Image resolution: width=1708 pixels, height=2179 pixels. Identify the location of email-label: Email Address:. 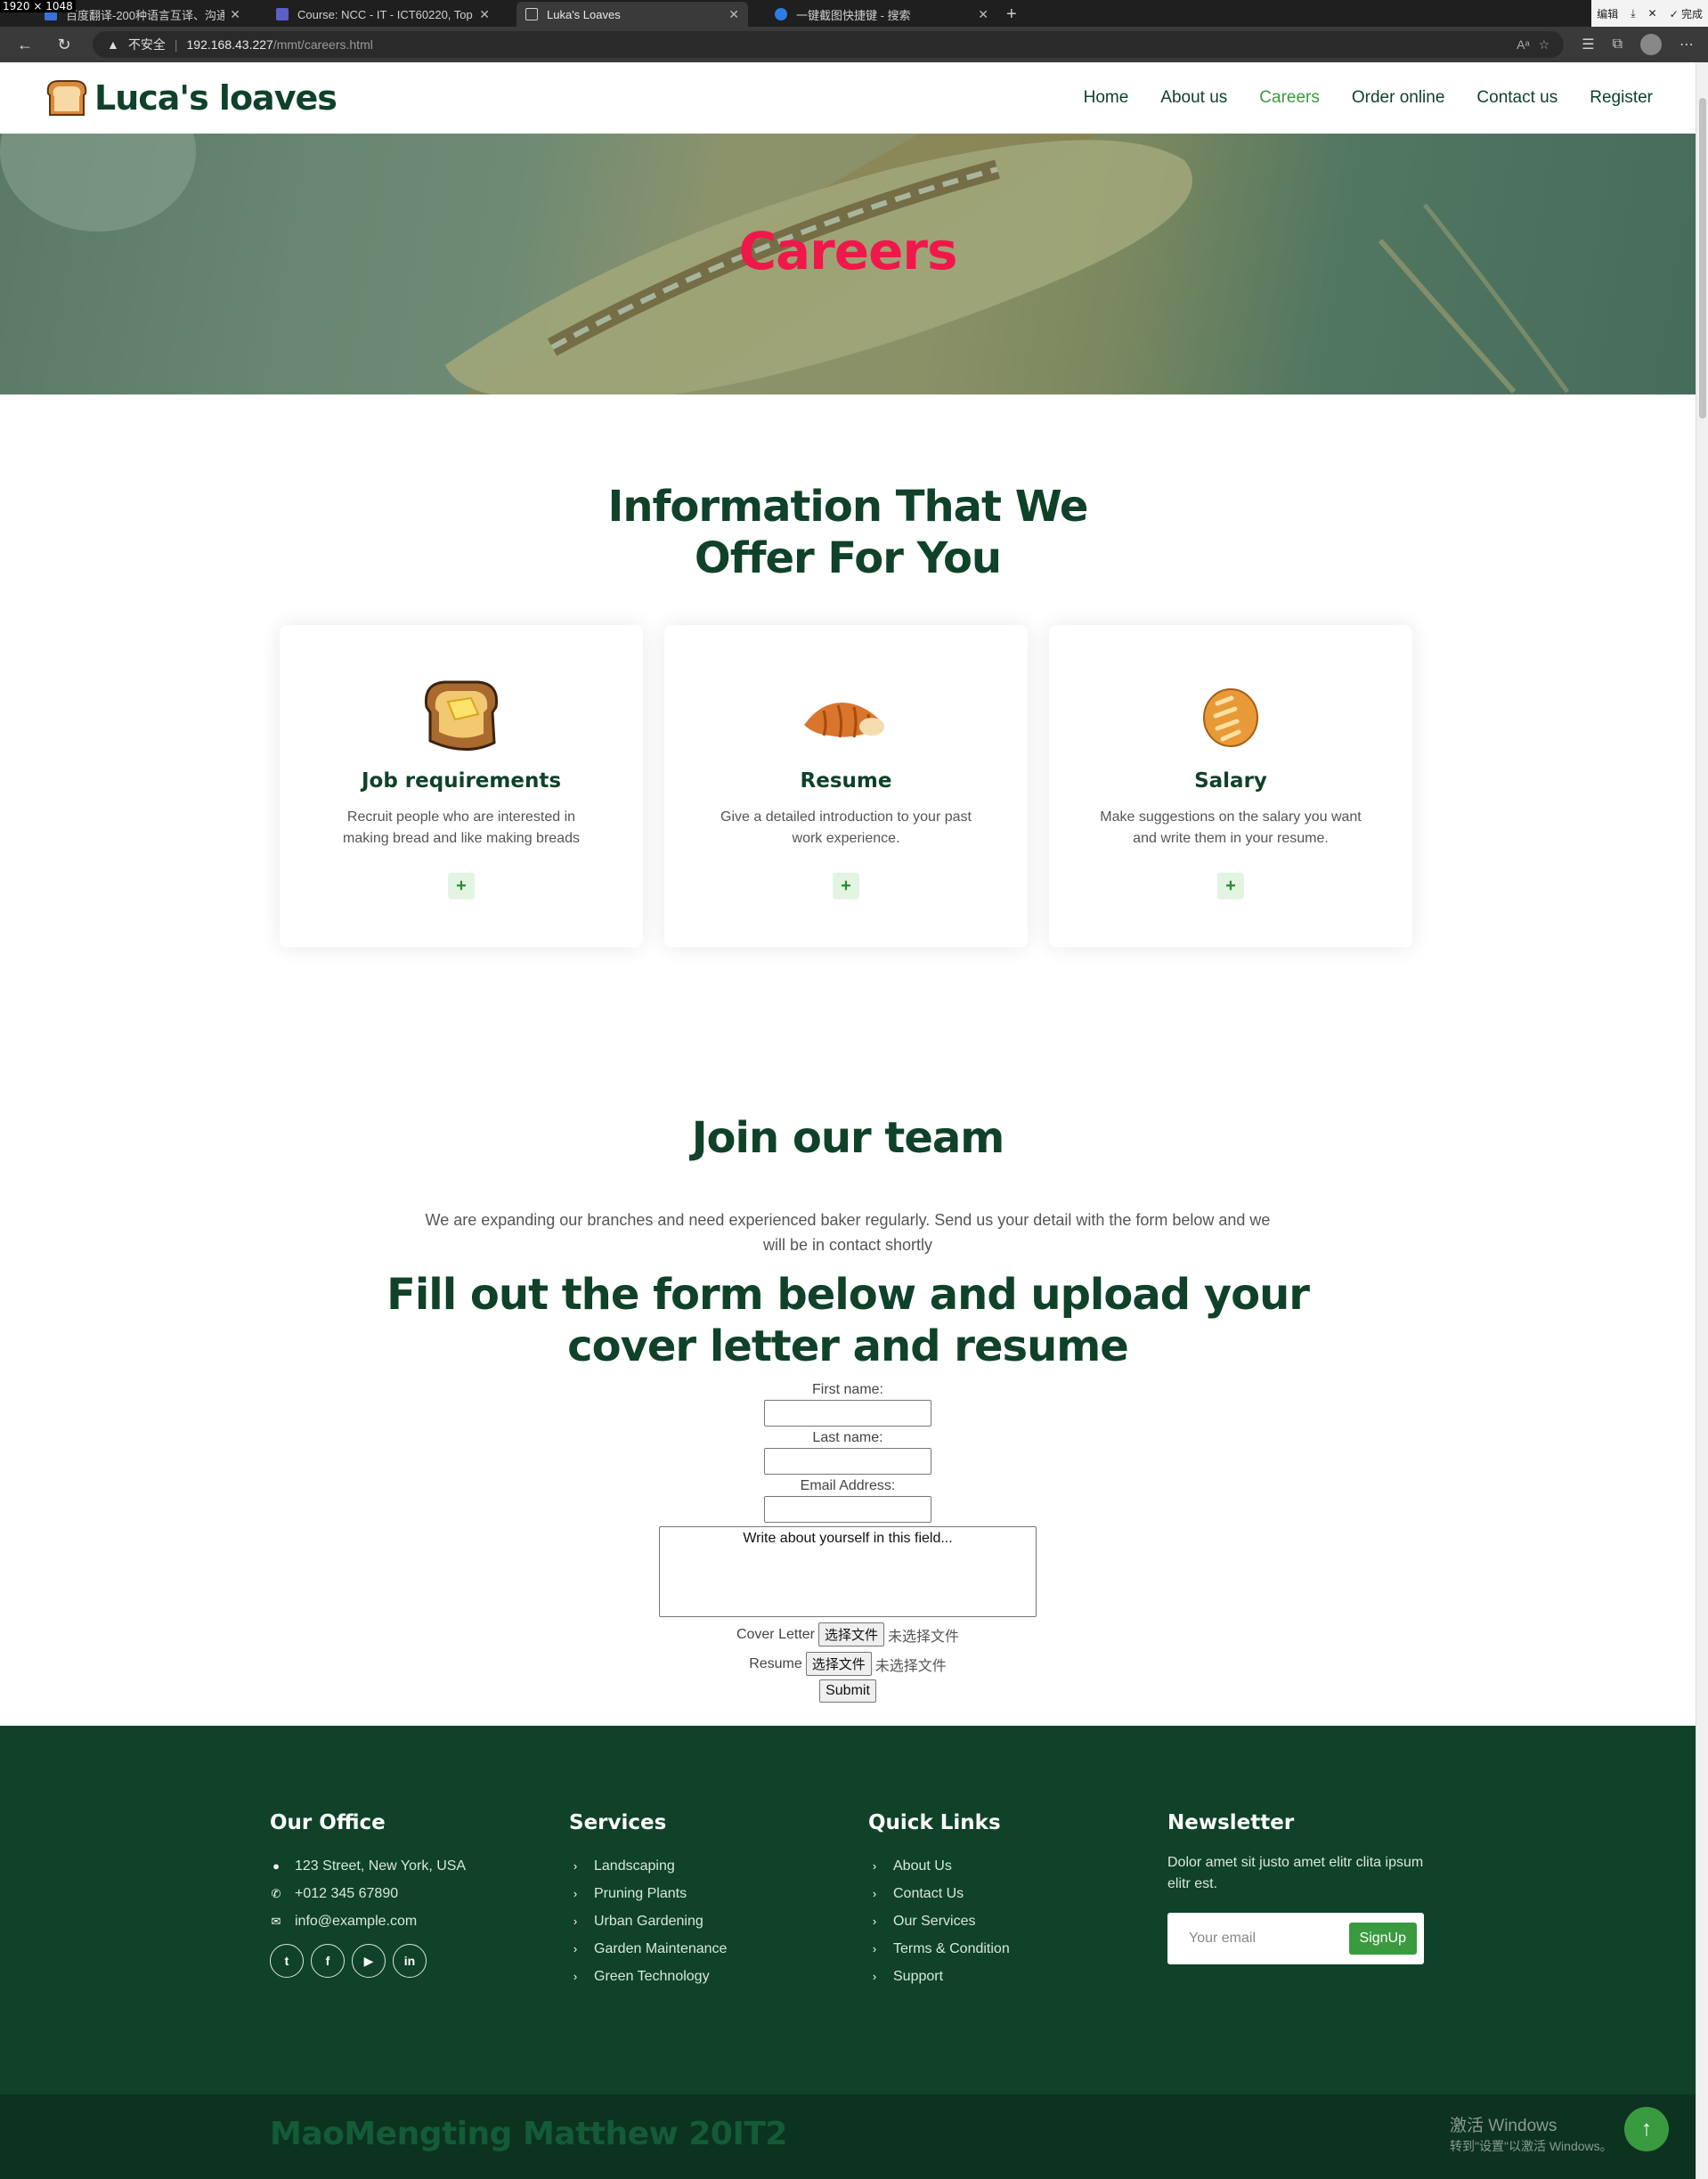
(848, 1485).